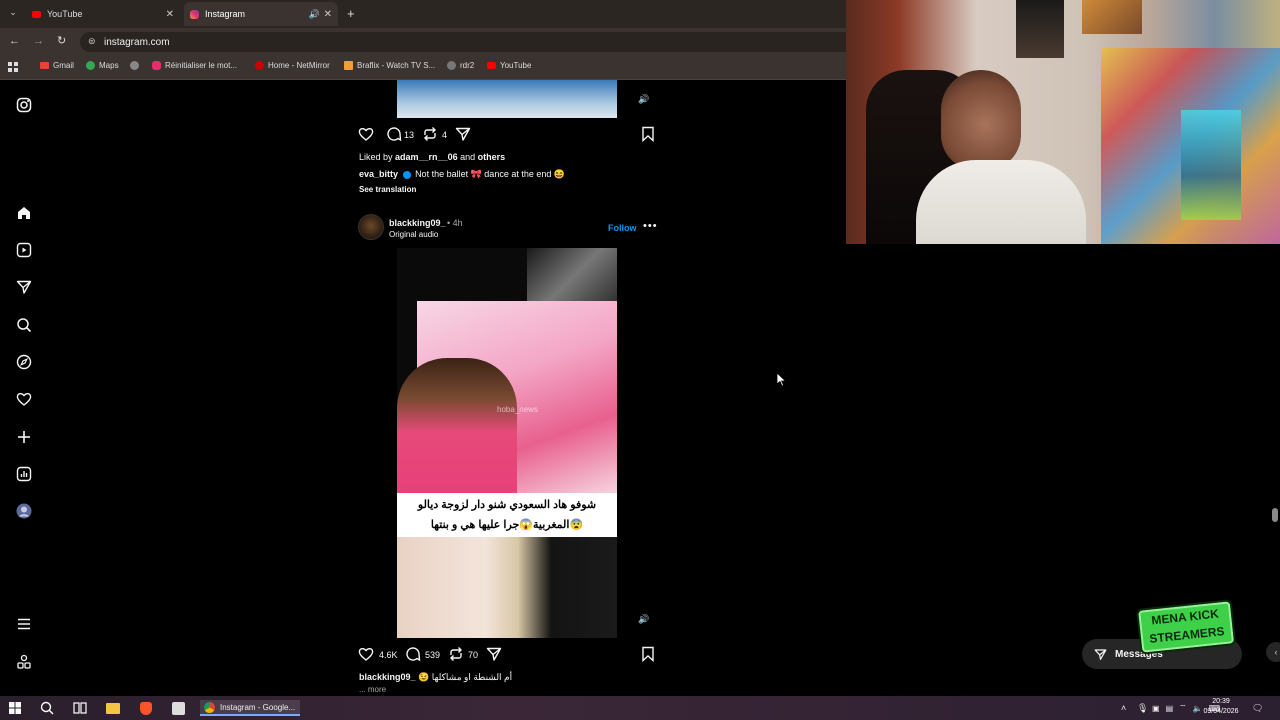  Describe the element at coordinates (388, 655) in the screenshot. I see `post2-like-count: 4.6K` at that location.